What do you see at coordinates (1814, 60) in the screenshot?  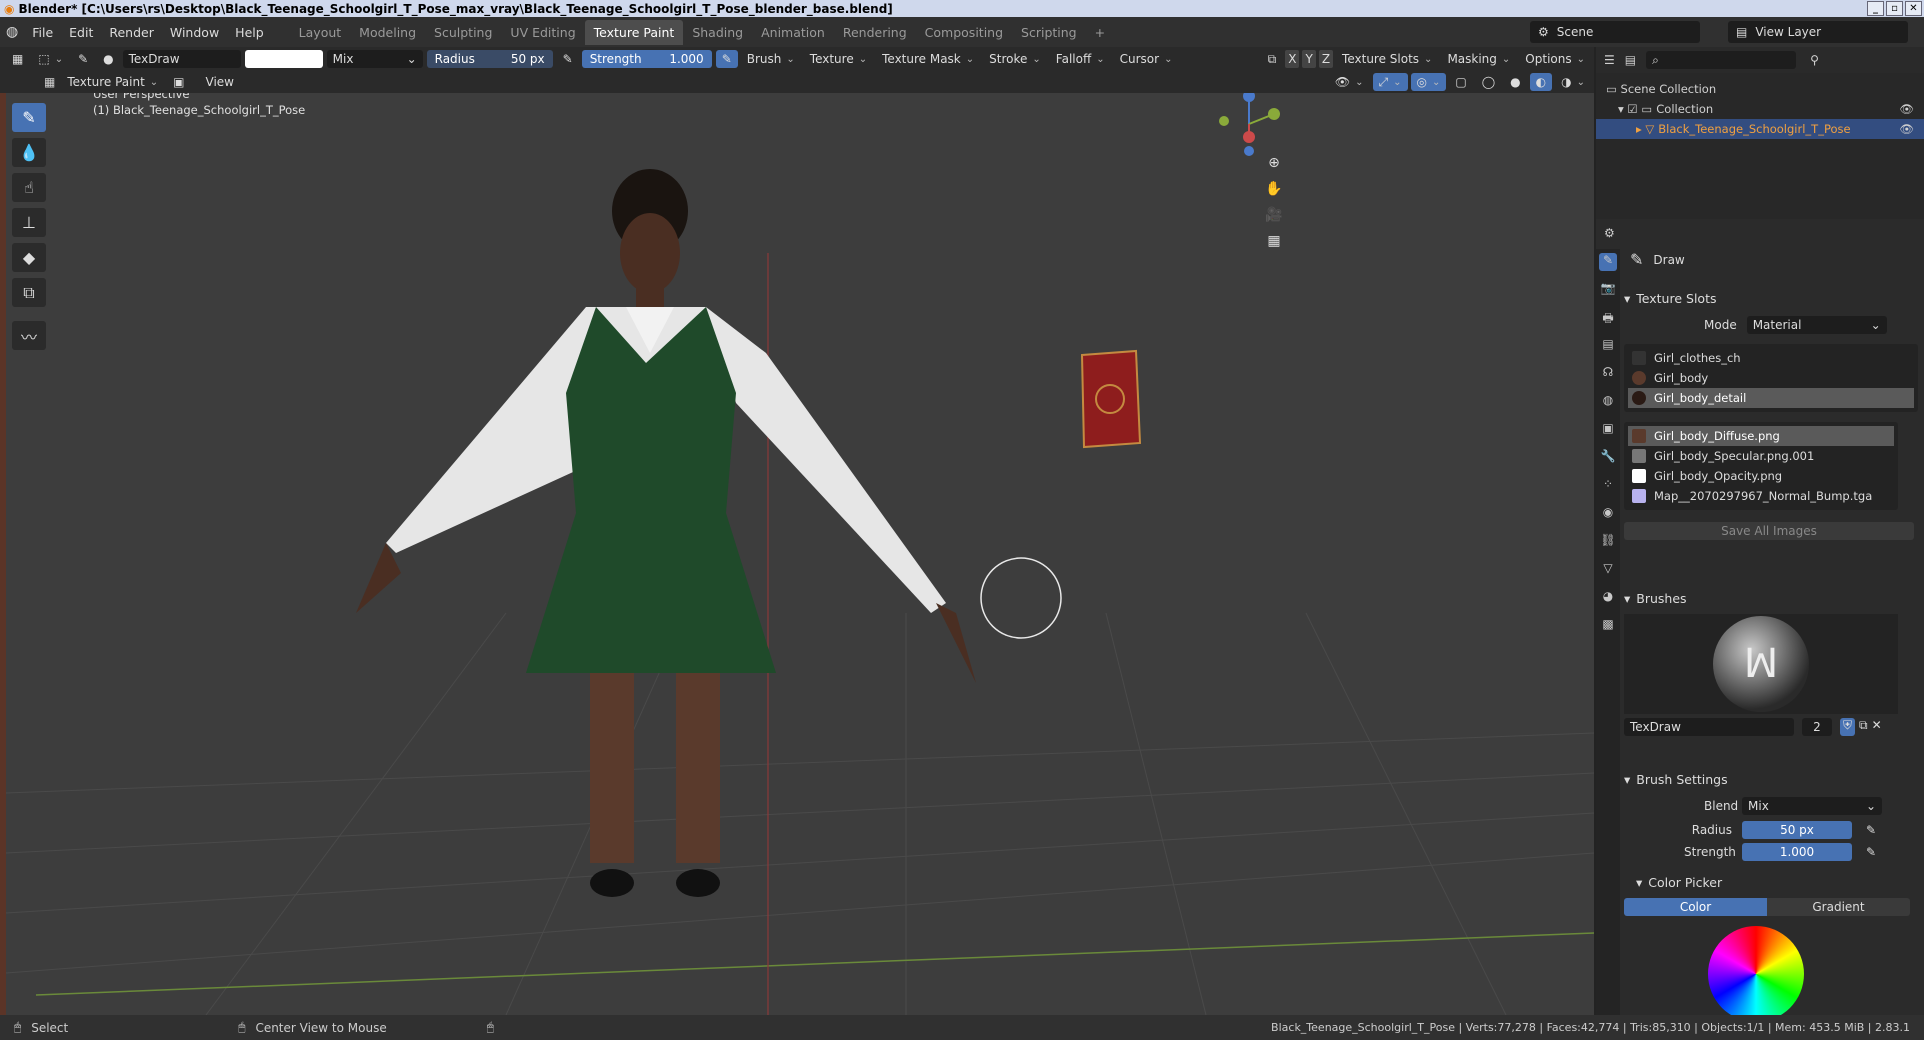 I see `filter-icon: ⚲` at bounding box center [1814, 60].